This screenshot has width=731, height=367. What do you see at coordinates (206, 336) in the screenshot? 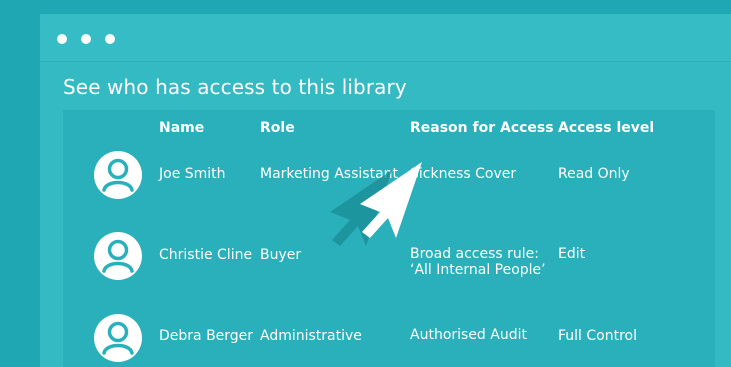
I see `row-3-name: Debra Berger` at bounding box center [206, 336].